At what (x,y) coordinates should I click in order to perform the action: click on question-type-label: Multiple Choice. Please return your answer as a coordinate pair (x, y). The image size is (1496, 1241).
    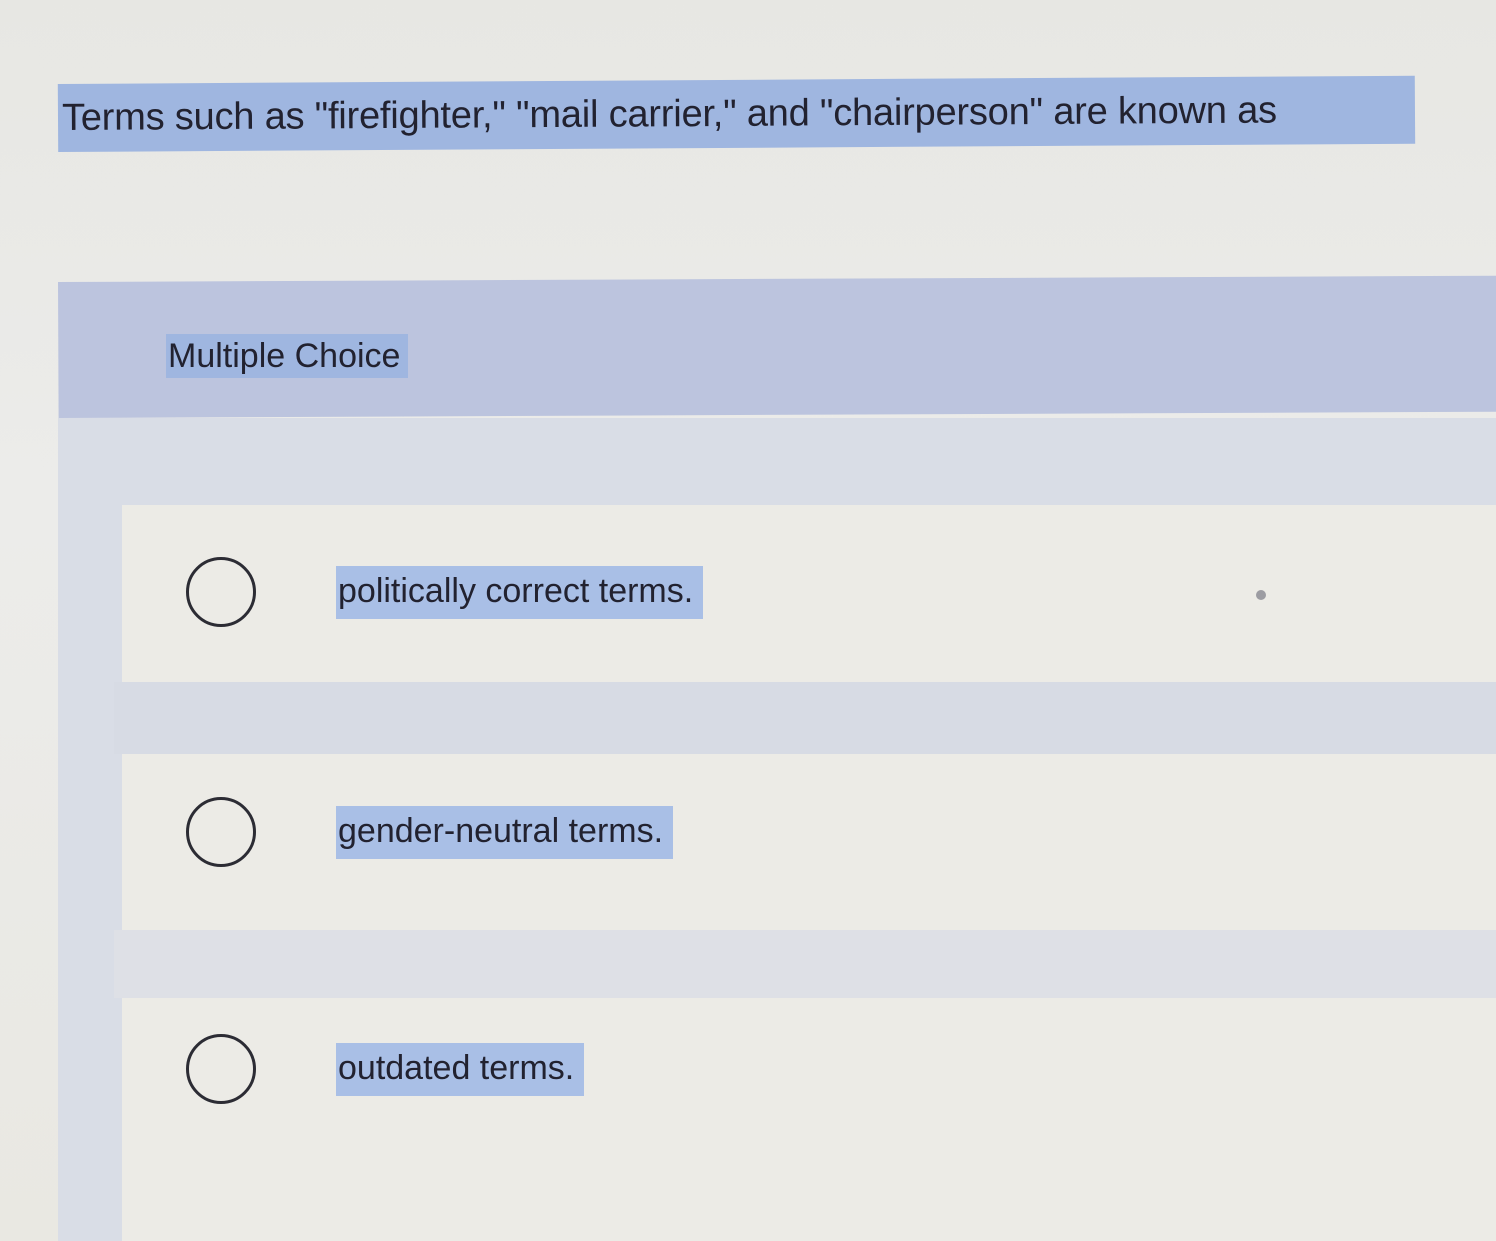
    Looking at the image, I should click on (287, 356).